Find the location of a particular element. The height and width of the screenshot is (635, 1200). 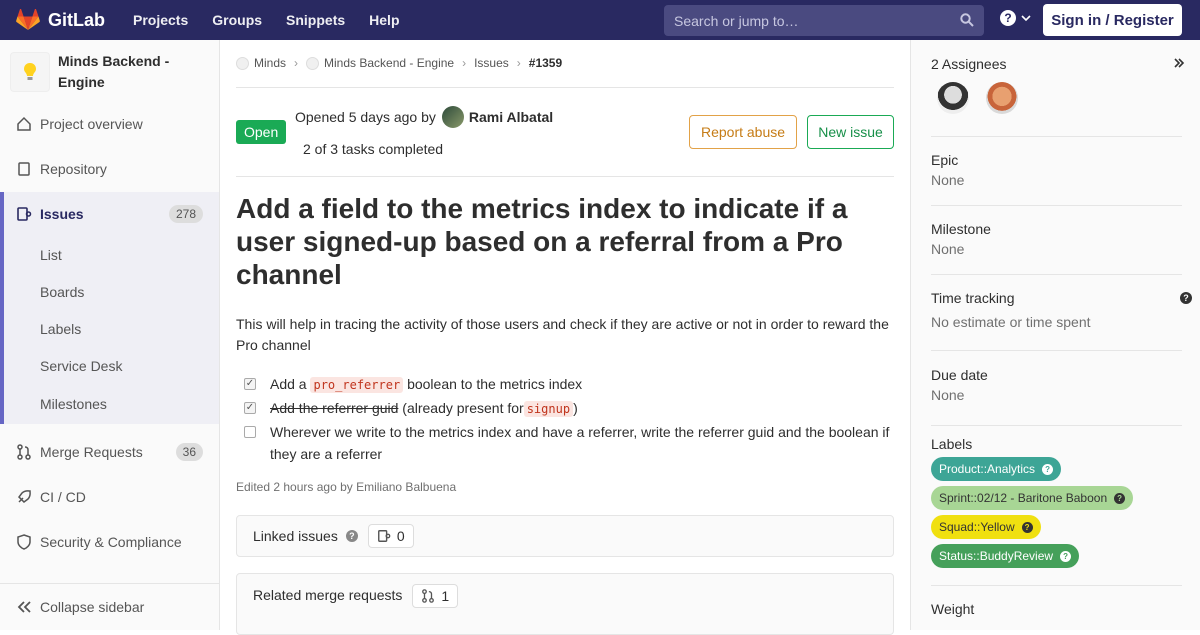

sidebar-item-project-overview: Project overview is located at coordinates (109, 124).